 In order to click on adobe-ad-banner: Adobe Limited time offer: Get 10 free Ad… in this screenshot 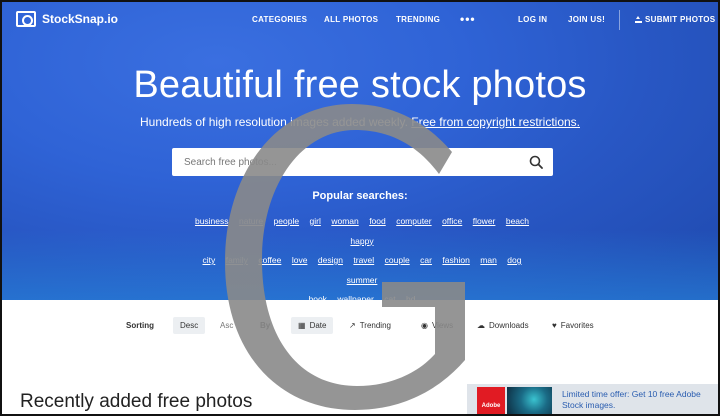, I will do `click(592, 399)`.